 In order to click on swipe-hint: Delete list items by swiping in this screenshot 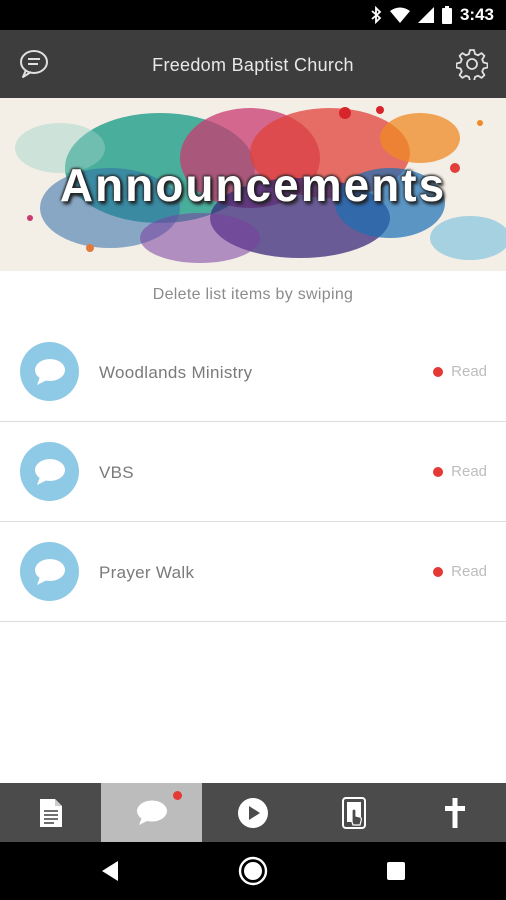, I will do `click(253, 294)`.